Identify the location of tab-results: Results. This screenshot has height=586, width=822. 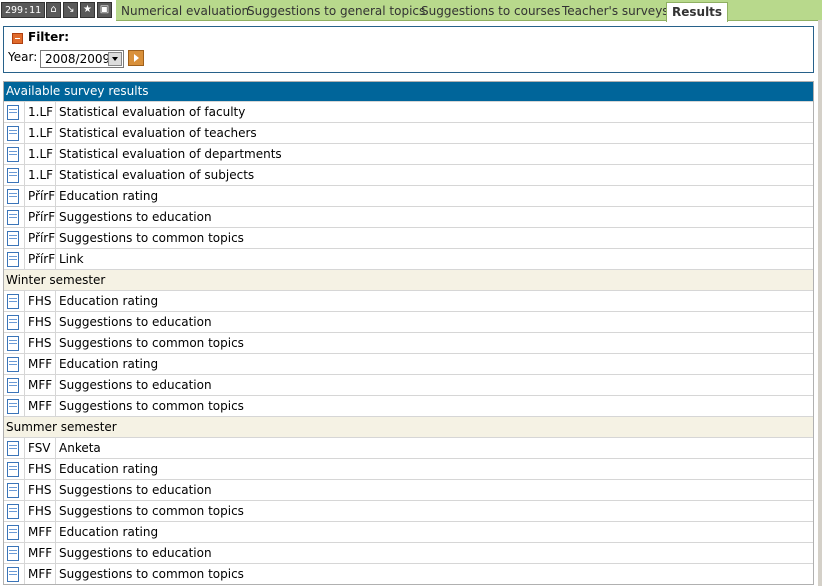
(697, 12).